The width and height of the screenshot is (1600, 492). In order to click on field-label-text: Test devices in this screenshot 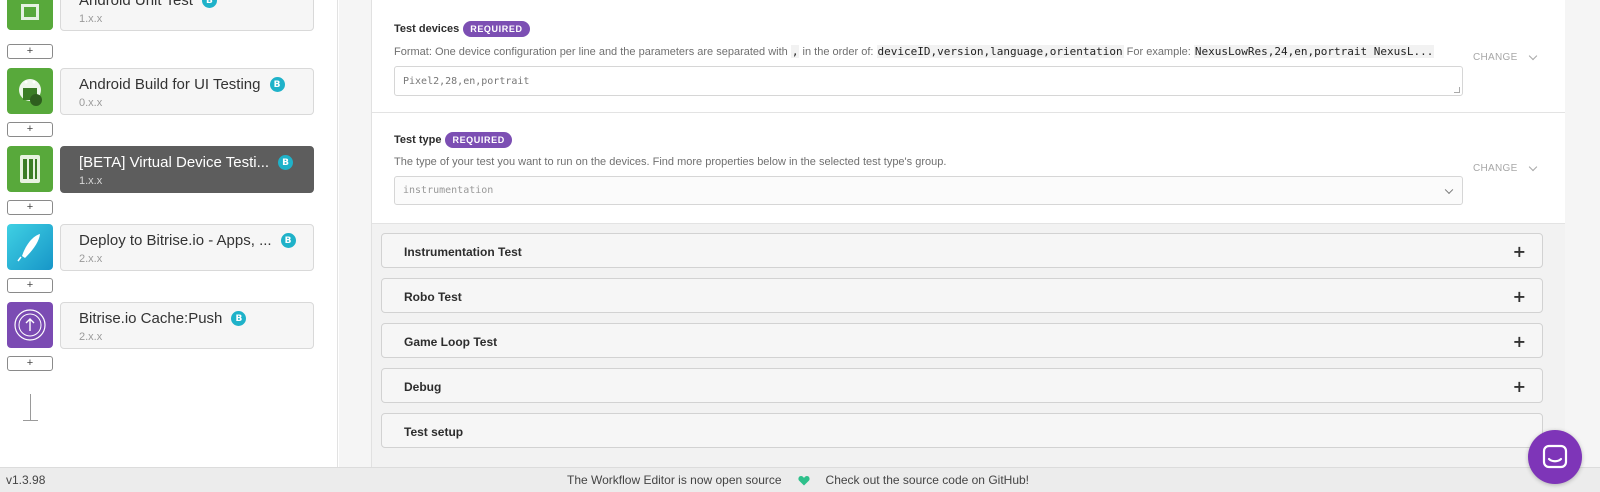, I will do `click(427, 29)`.